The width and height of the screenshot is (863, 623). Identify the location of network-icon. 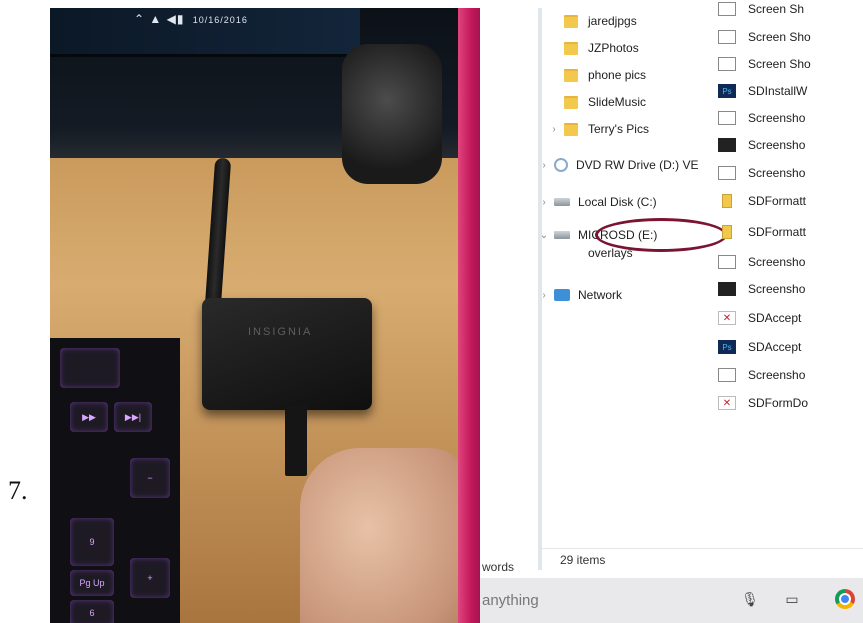
(562, 295).